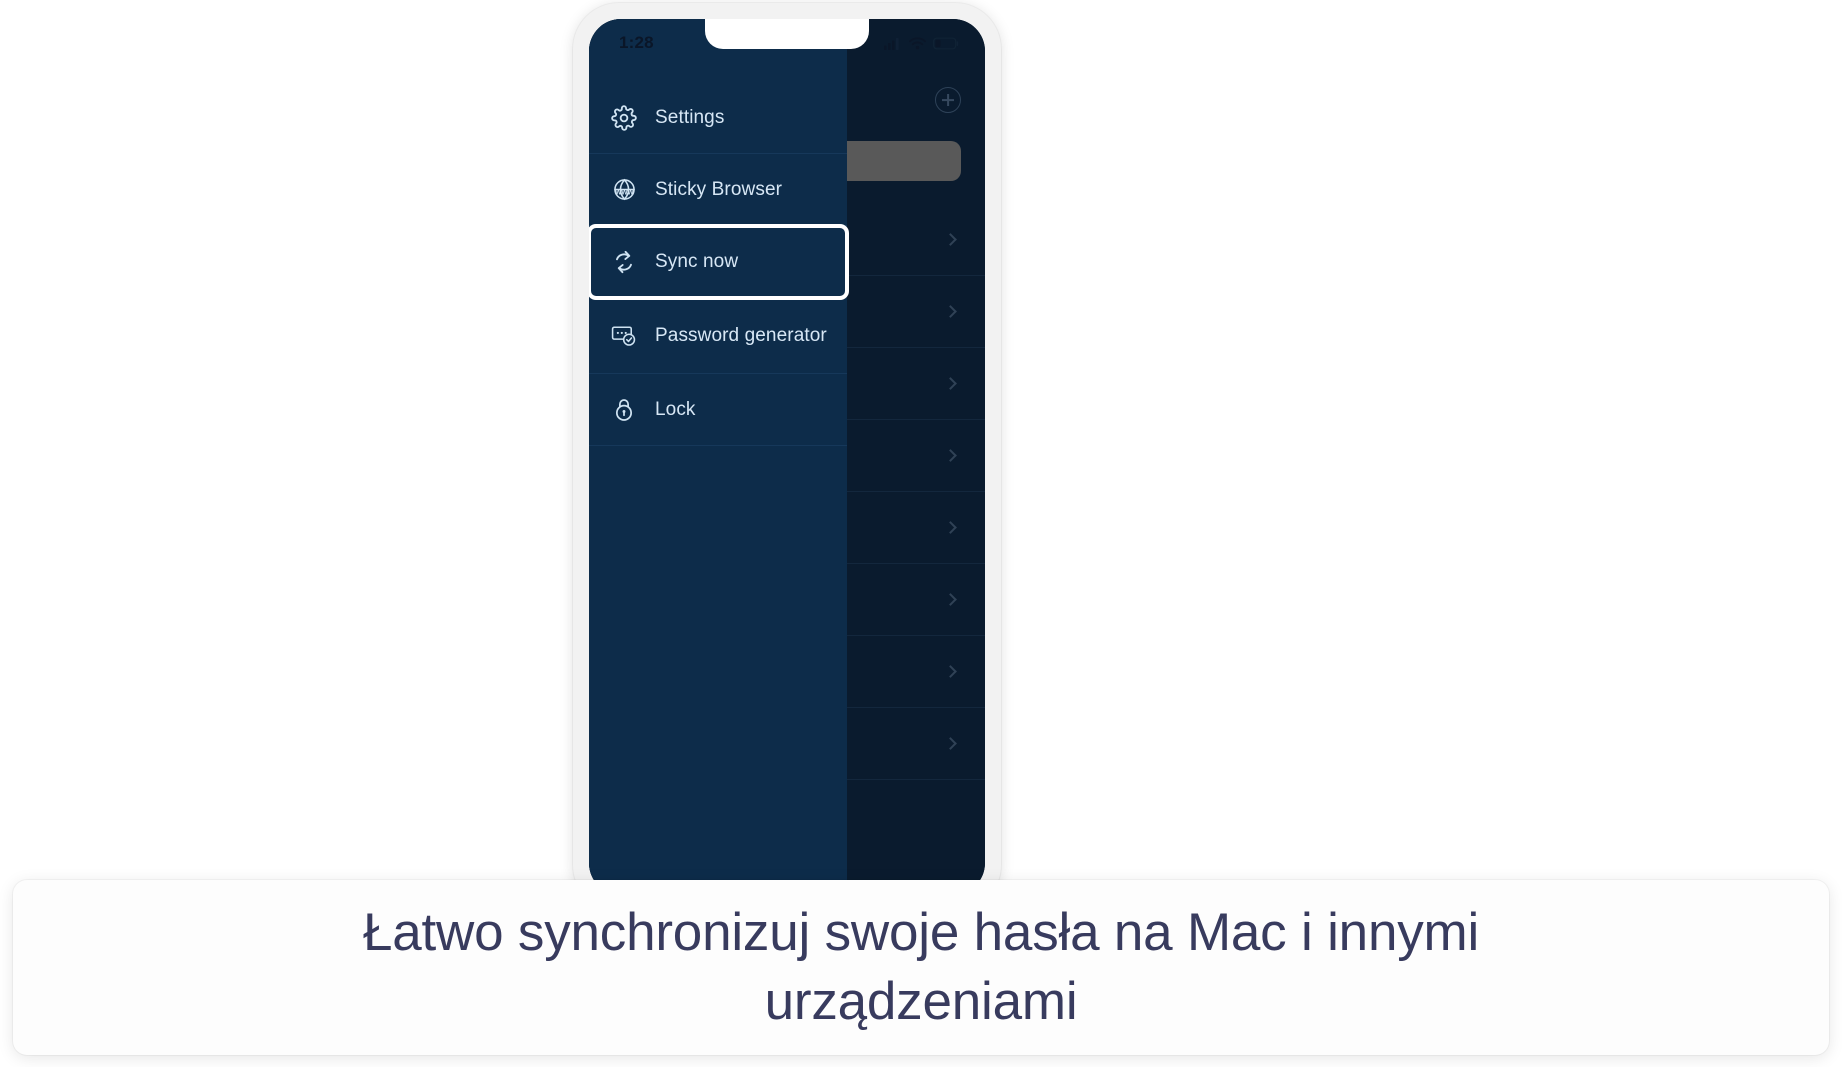  Describe the element at coordinates (741, 335) in the screenshot. I see `menu-item-label: Password generator` at that location.